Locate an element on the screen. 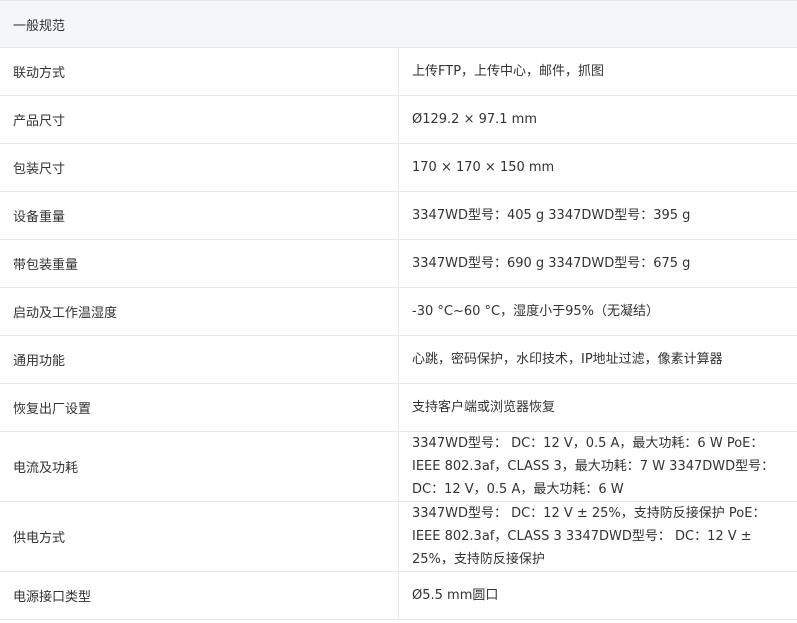 This screenshot has width=797, height=623. table-row: 启动及工作温湿度 -30 °C~60 °C，湿度小于95%（无凝结） is located at coordinates (398, 311).